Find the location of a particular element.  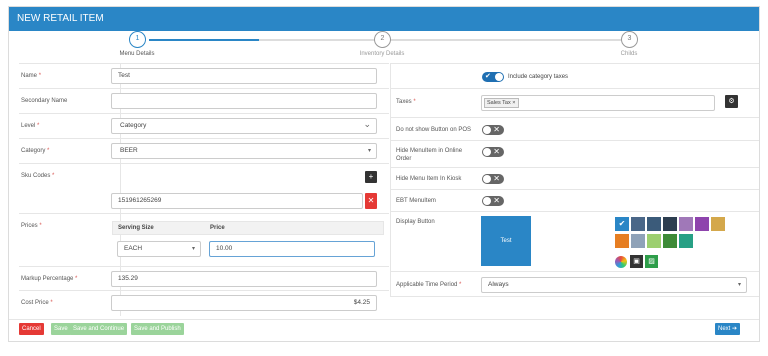

level-label: Level * is located at coordinates (30, 126).